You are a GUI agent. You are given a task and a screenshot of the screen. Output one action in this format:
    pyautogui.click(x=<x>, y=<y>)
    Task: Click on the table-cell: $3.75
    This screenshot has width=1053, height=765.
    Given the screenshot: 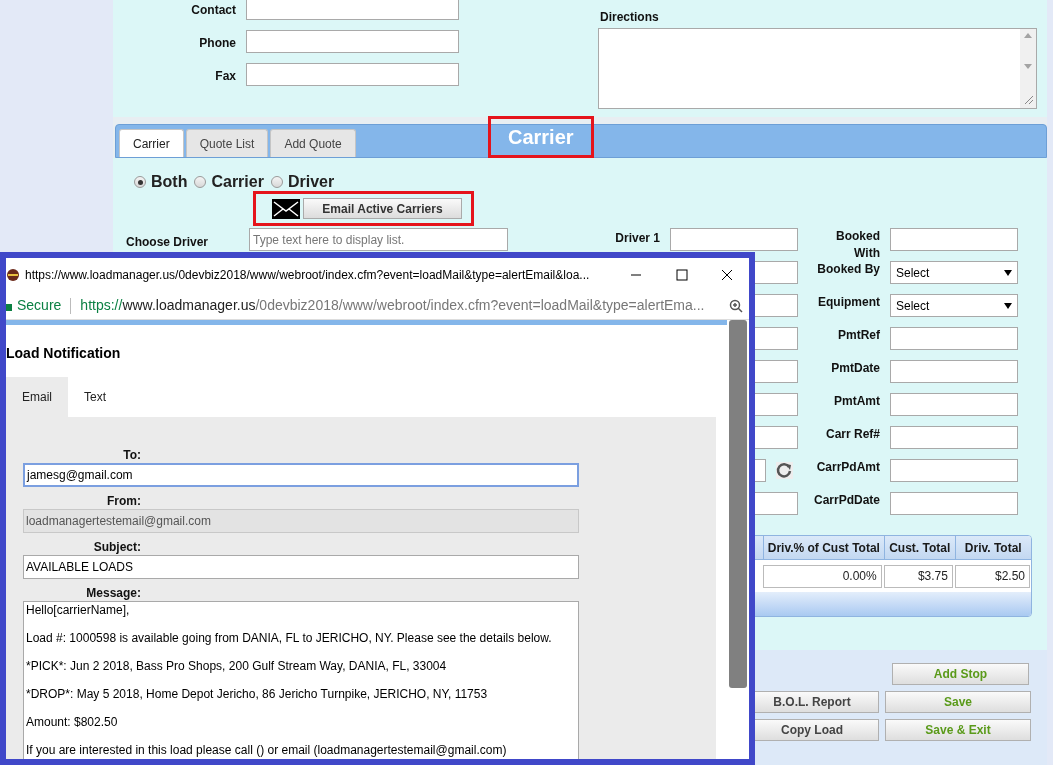 What is the action you would take?
    pyautogui.click(x=918, y=576)
    